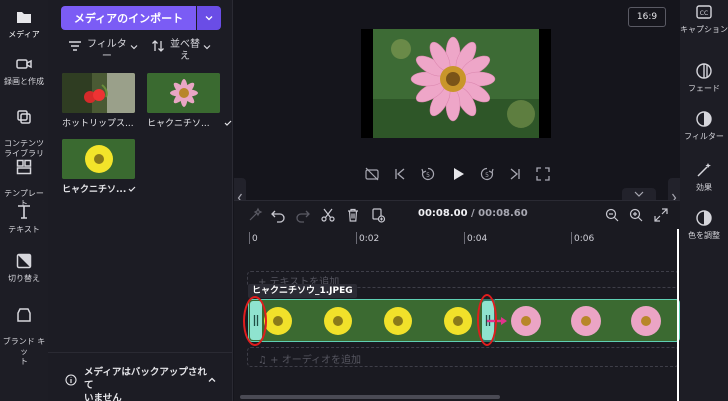 Image resolution: width=728 pixels, height=401 pixels. What do you see at coordinates (107, 50) in the screenshot?
I see `filter-label: フィルタ ー` at bounding box center [107, 50].